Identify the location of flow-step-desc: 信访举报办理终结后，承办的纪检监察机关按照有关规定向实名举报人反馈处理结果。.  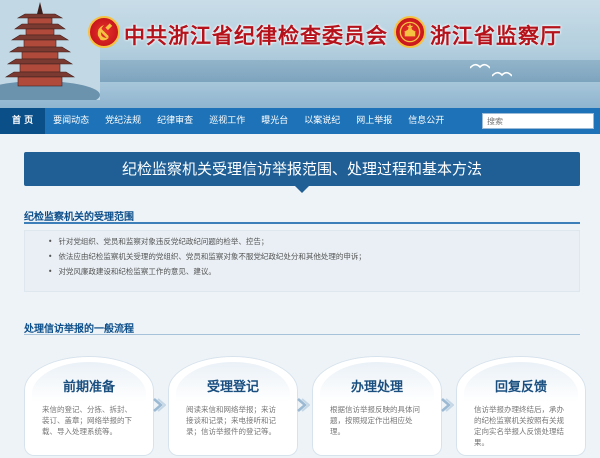
(519, 426).